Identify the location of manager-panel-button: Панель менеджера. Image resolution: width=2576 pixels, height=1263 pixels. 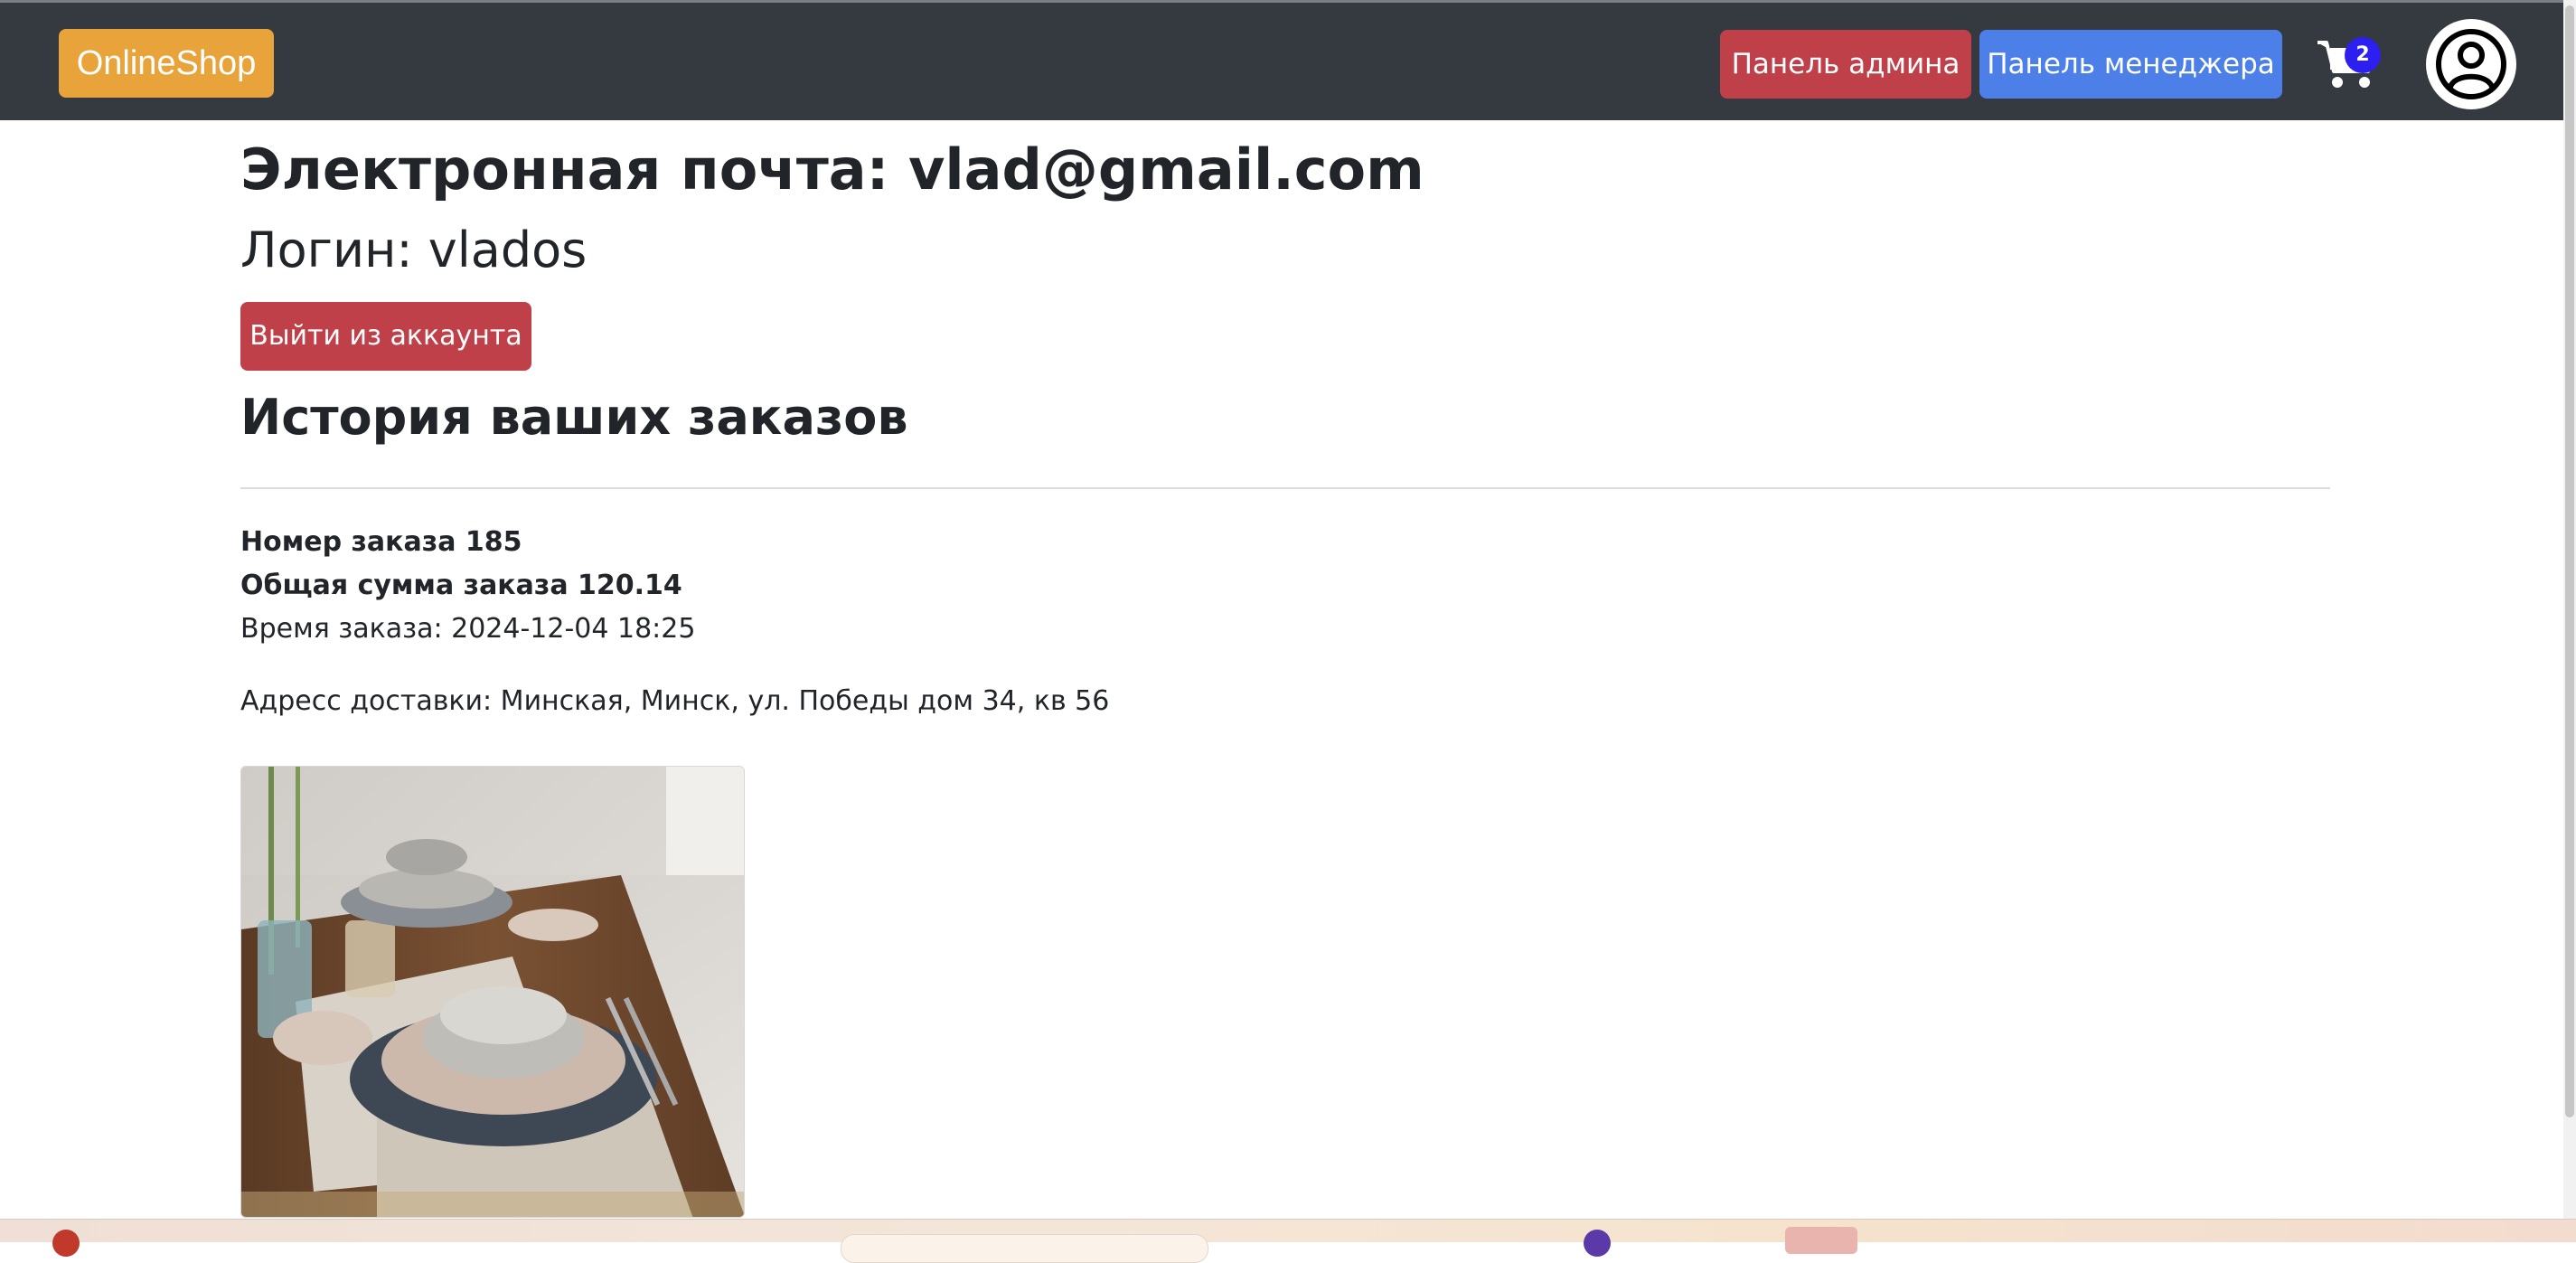
(2130, 64).